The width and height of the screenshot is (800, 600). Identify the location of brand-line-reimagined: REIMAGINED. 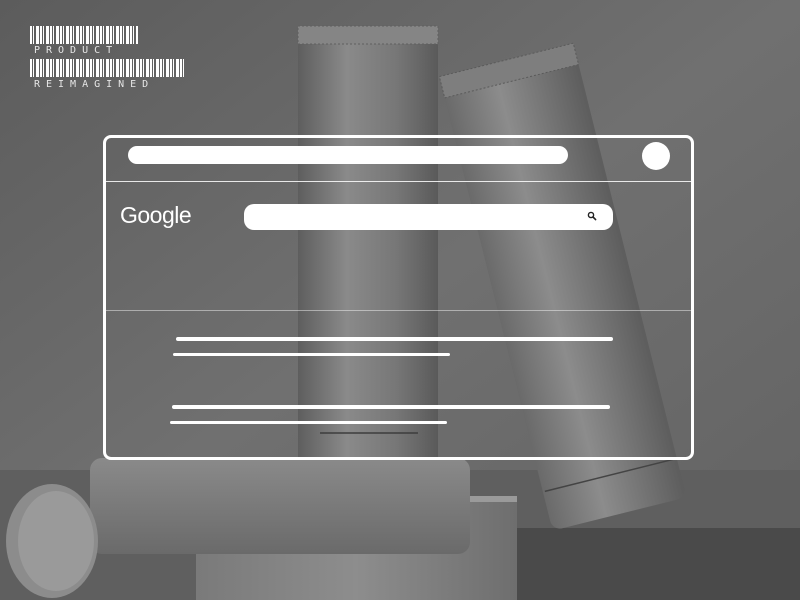
(94, 84).